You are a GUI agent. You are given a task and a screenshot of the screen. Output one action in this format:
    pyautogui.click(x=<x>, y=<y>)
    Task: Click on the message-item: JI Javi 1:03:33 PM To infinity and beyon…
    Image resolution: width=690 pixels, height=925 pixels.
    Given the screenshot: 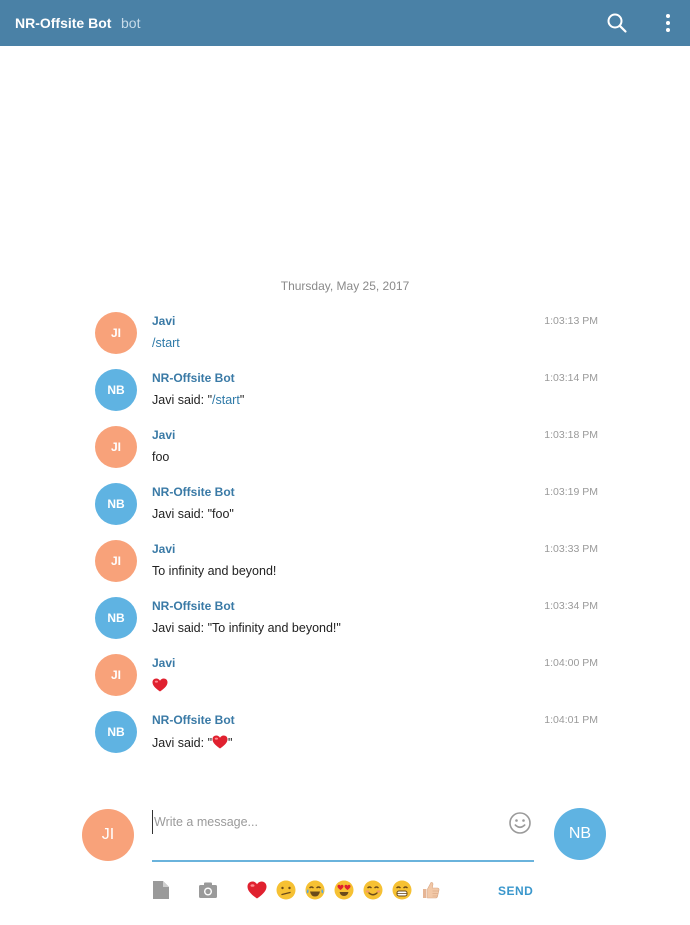 What is the action you would take?
    pyautogui.click(x=350, y=563)
    